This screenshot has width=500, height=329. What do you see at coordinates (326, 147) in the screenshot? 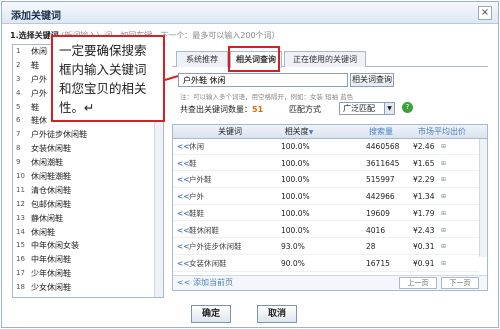
I see `table-row: << 休闲 100.0% 4460568 ¥2.46 ⊞` at bounding box center [326, 147].